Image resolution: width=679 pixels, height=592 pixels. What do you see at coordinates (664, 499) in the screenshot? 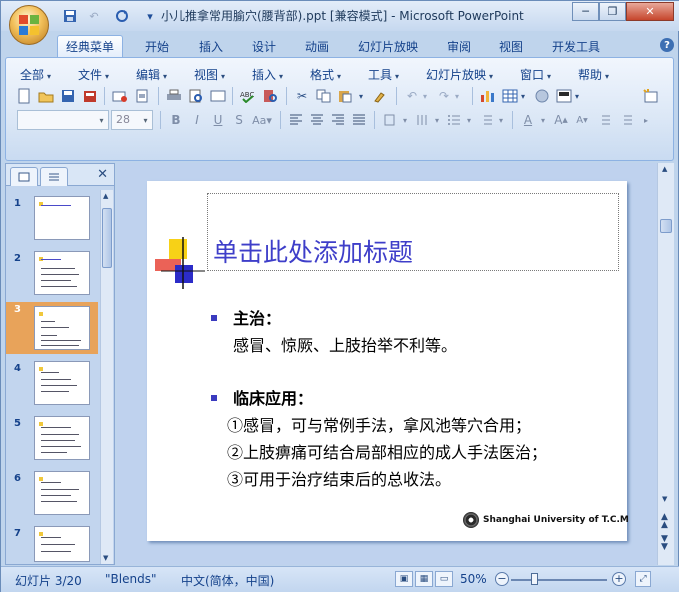
I see `scroll-down-icon: ▼` at bounding box center [664, 499].